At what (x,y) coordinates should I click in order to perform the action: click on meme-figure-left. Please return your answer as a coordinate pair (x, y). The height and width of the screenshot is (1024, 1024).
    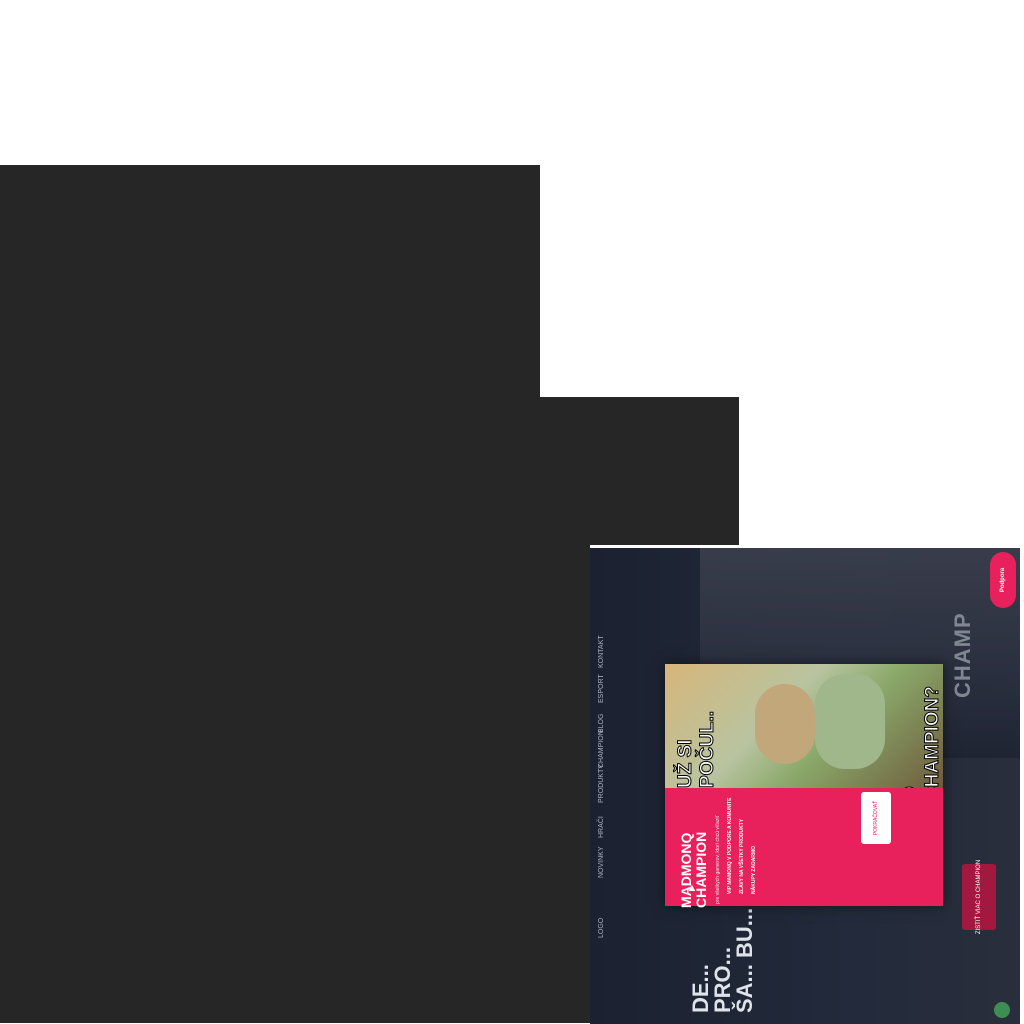
    Looking at the image, I should click on (785, 724).